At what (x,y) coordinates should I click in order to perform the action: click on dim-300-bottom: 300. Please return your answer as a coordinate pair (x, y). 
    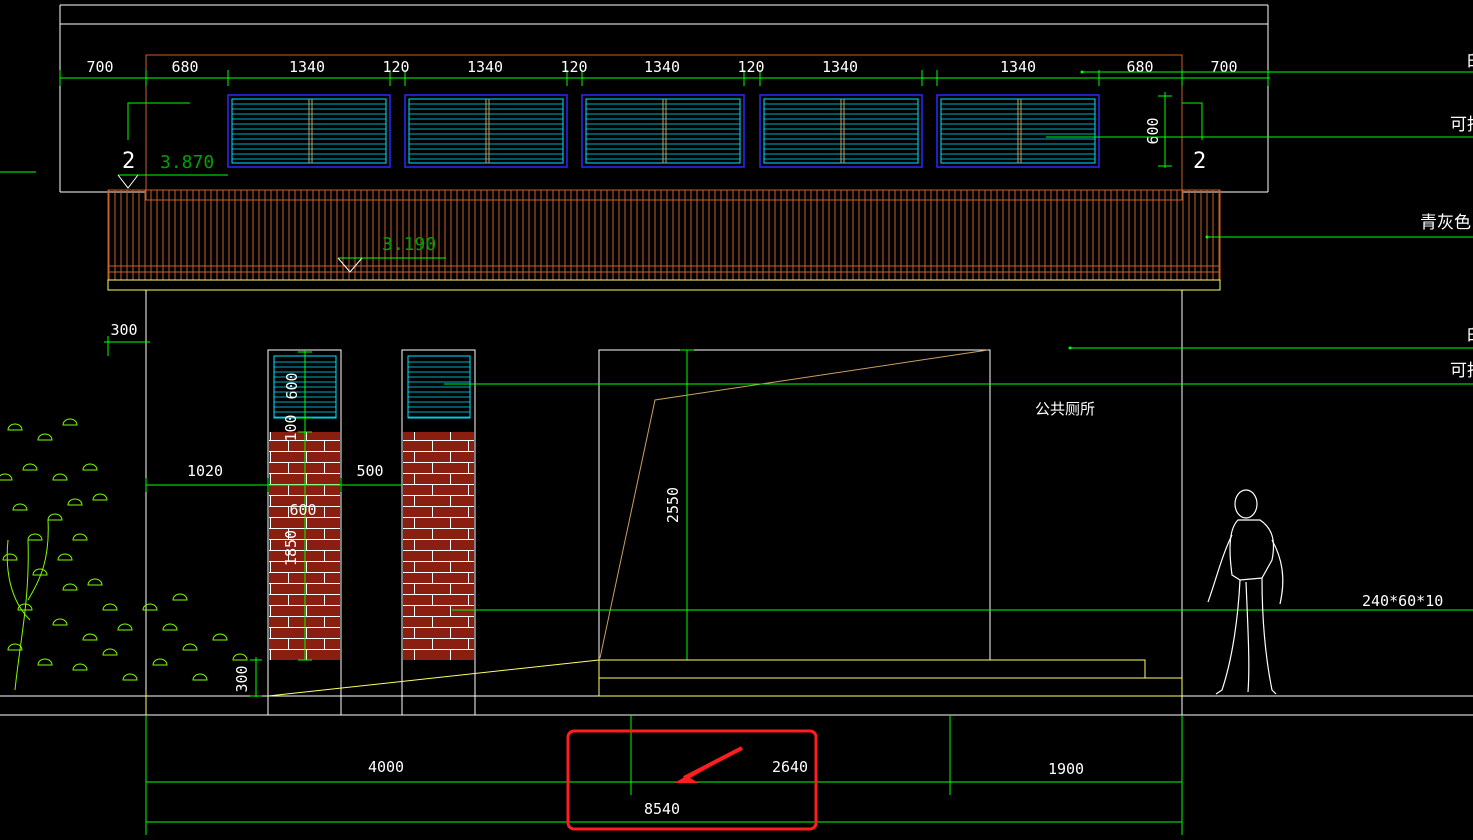
    Looking at the image, I should click on (242, 678).